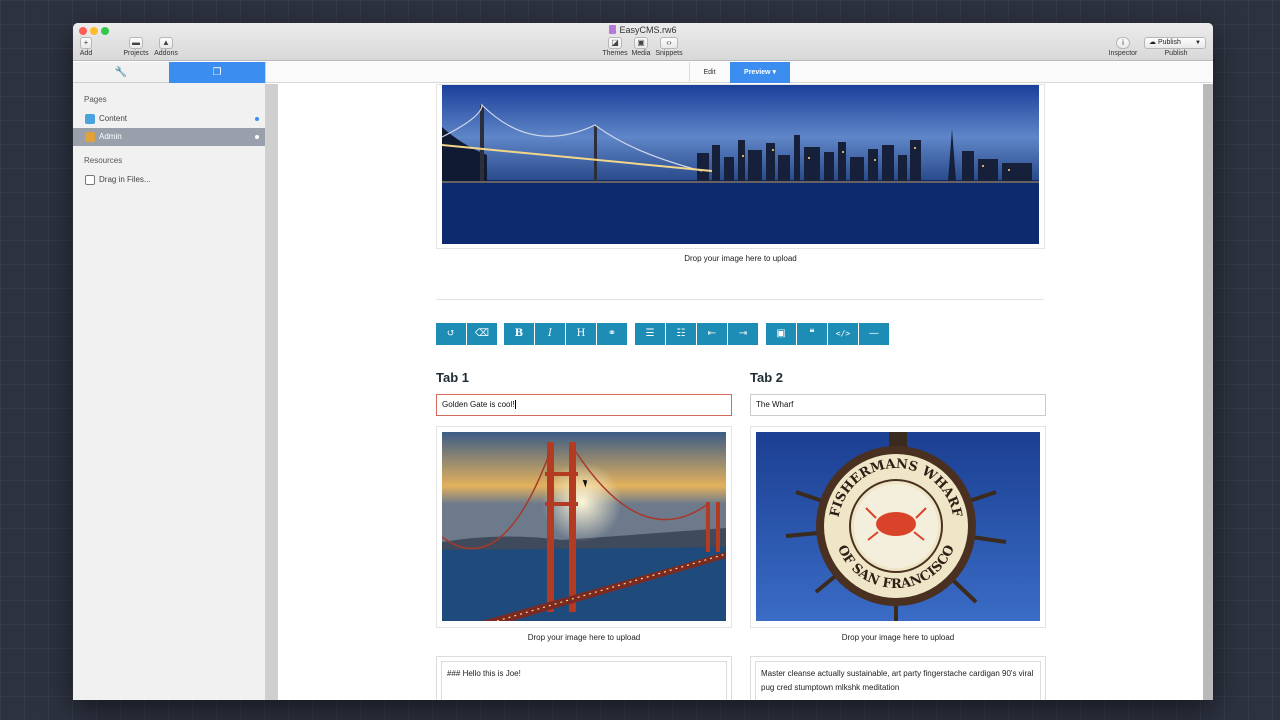 This screenshot has height=720, width=1280. I want to click on tab2-title-input: The Wharf, so click(898, 405).